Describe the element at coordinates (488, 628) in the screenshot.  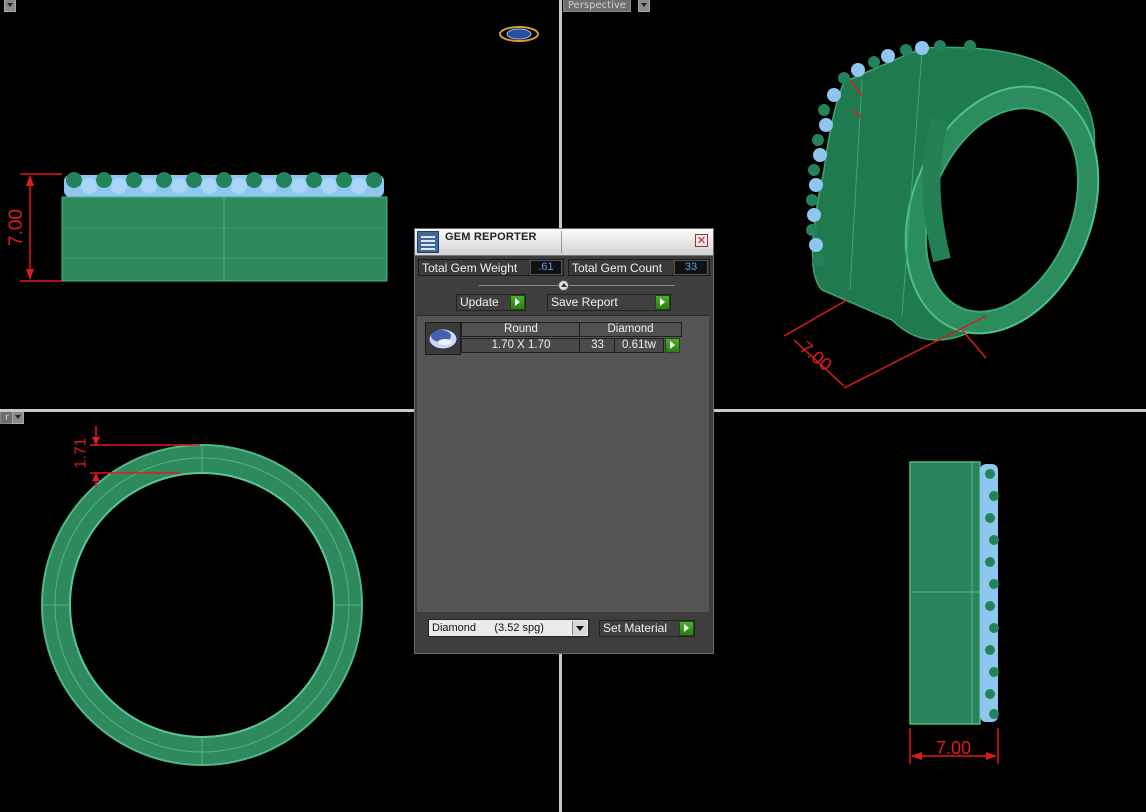
I see `material-select-value: Diamond (3.52 spg)` at that location.